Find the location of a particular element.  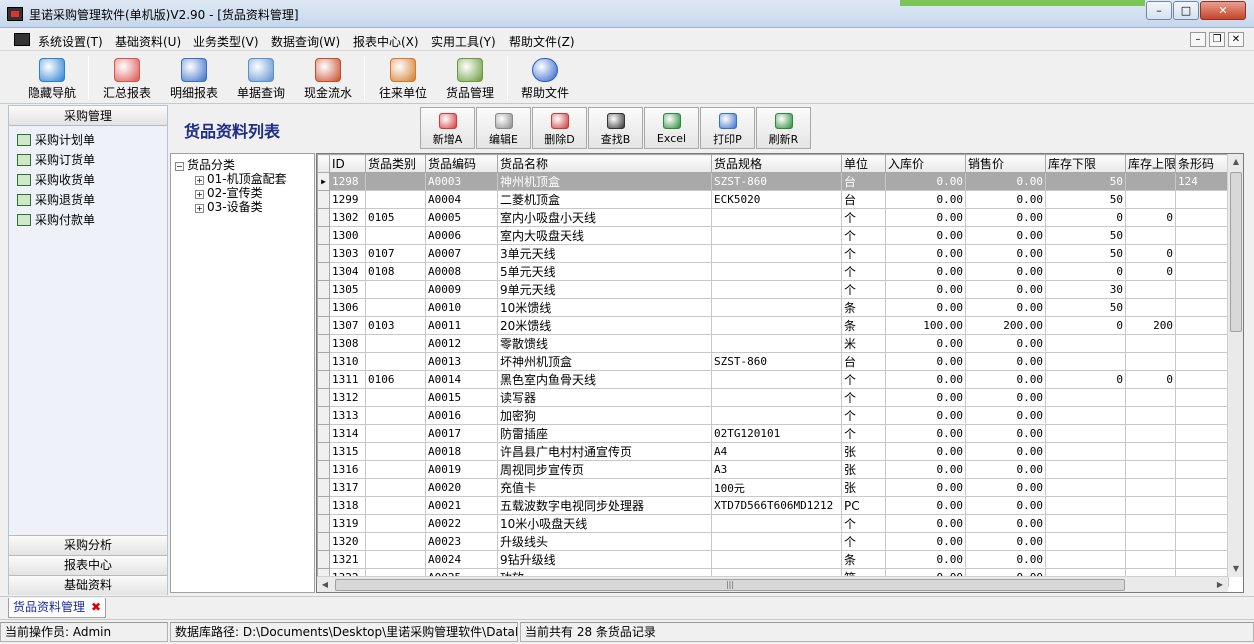

cell-id: 1298 is located at coordinates (347, 181).